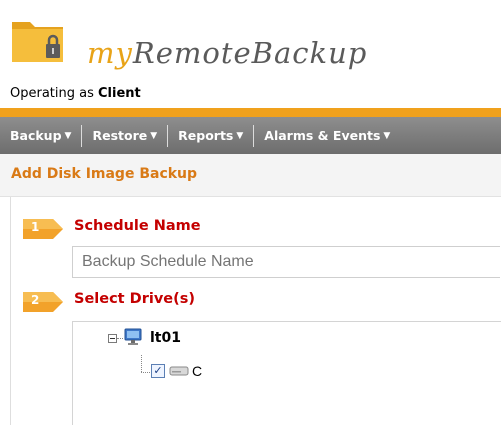 This screenshot has height=425, width=501. I want to click on folder-lock-icon, so click(37, 42).